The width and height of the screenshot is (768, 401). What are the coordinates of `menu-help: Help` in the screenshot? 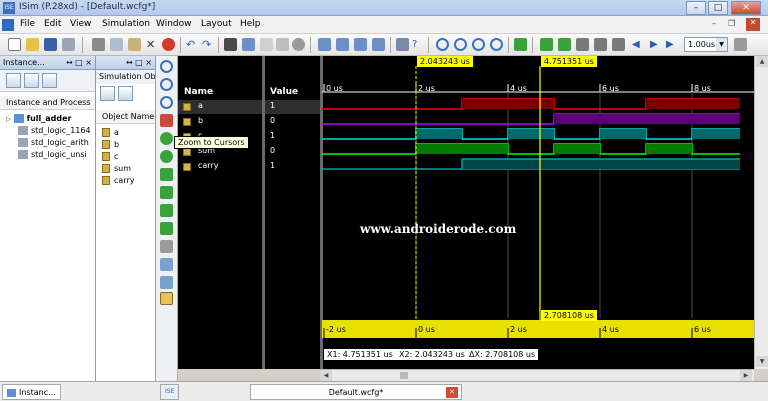 It's located at (250, 24).